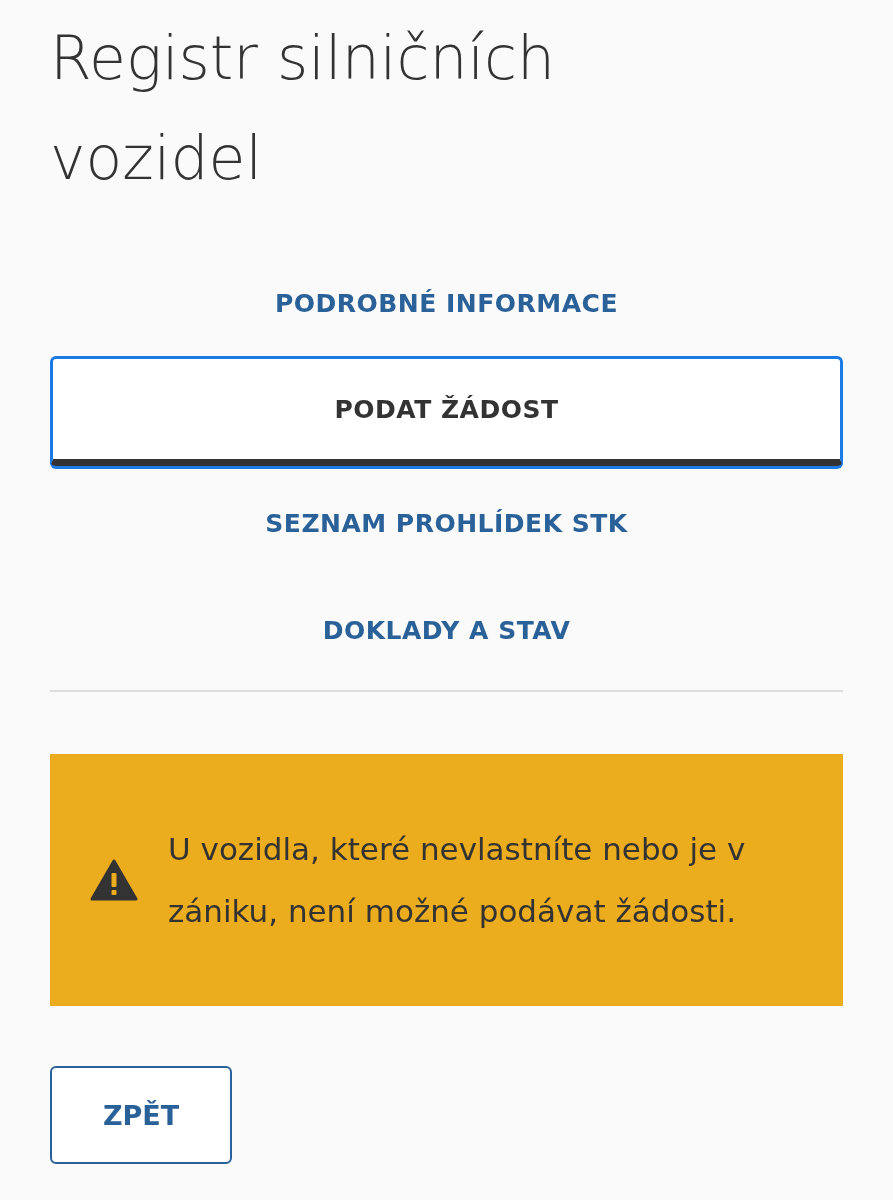  What do you see at coordinates (303, 108) in the screenshot?
I see `page-title: Registr silničních vozidel` at bounding box center [303, 108].